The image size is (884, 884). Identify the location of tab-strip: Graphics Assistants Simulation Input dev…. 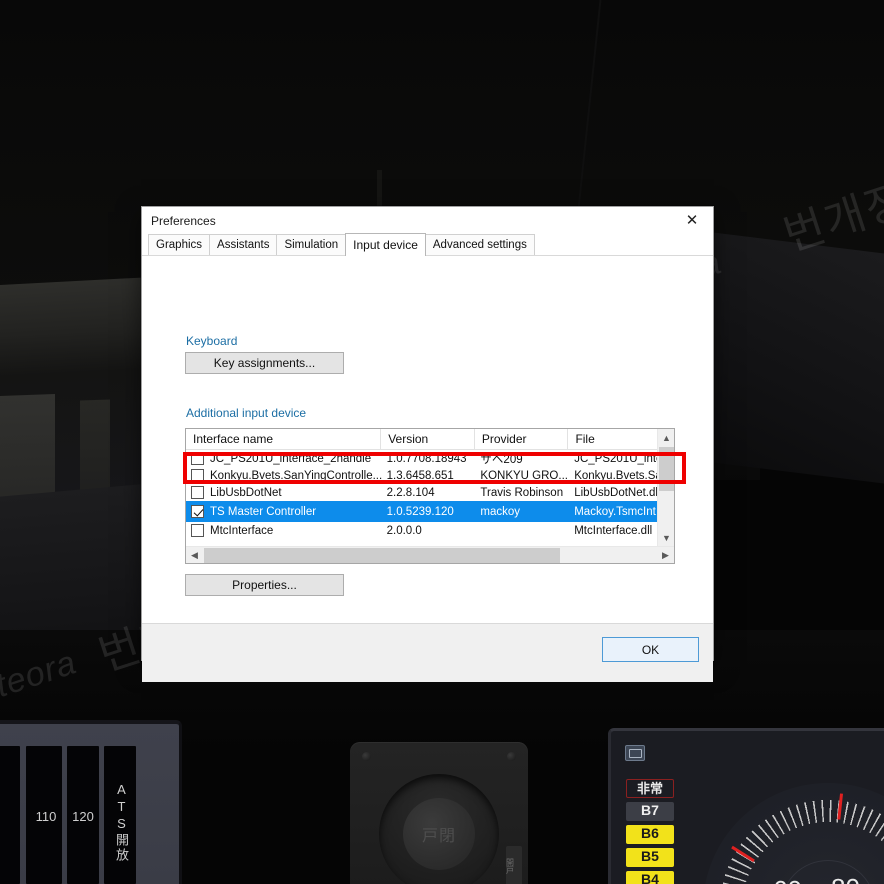
(427, 244).